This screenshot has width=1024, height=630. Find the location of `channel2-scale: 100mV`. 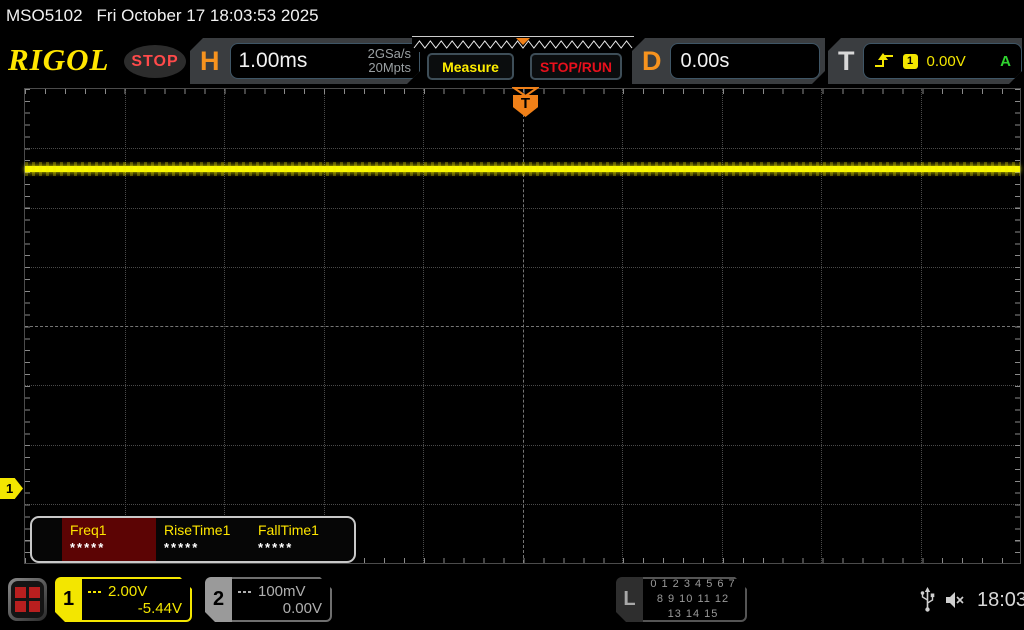

channel2-scale: 100mV is located at coordinates (282, 591).